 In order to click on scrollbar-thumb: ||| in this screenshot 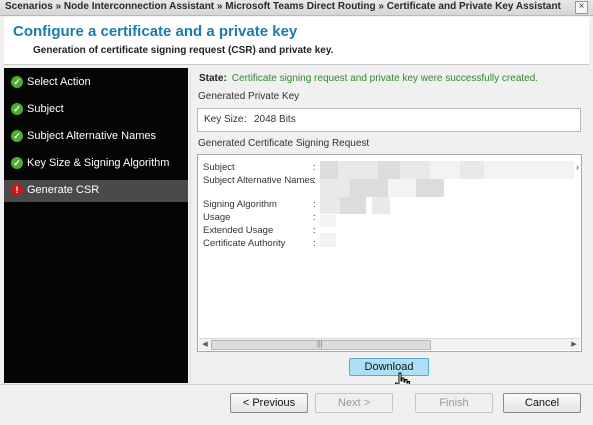, I will do `click(321, 345)`.